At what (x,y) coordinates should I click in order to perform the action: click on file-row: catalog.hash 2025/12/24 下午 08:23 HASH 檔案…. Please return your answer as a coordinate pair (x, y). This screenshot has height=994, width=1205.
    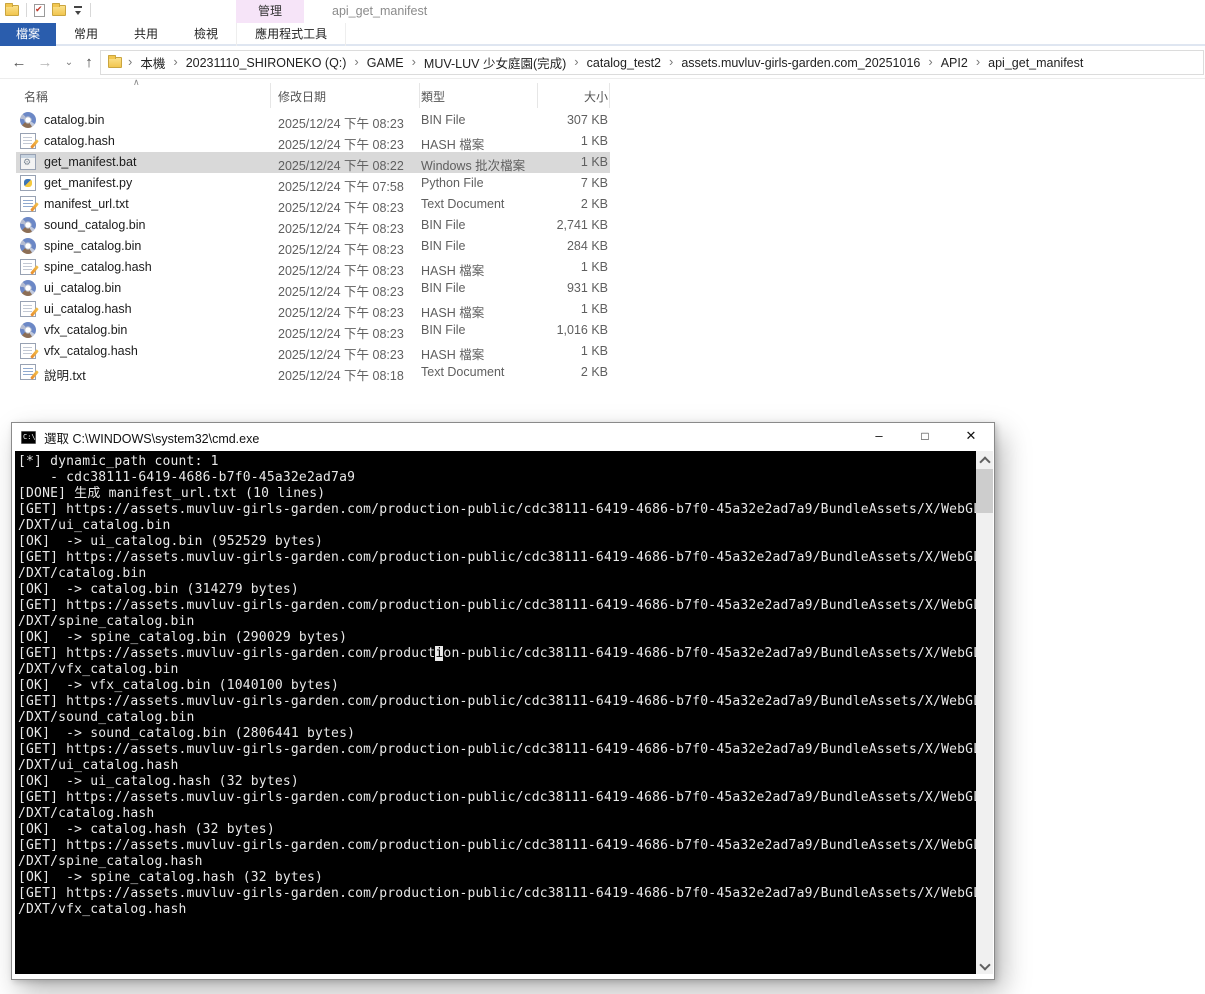
    Looking at the image, I should click on (602, 141).